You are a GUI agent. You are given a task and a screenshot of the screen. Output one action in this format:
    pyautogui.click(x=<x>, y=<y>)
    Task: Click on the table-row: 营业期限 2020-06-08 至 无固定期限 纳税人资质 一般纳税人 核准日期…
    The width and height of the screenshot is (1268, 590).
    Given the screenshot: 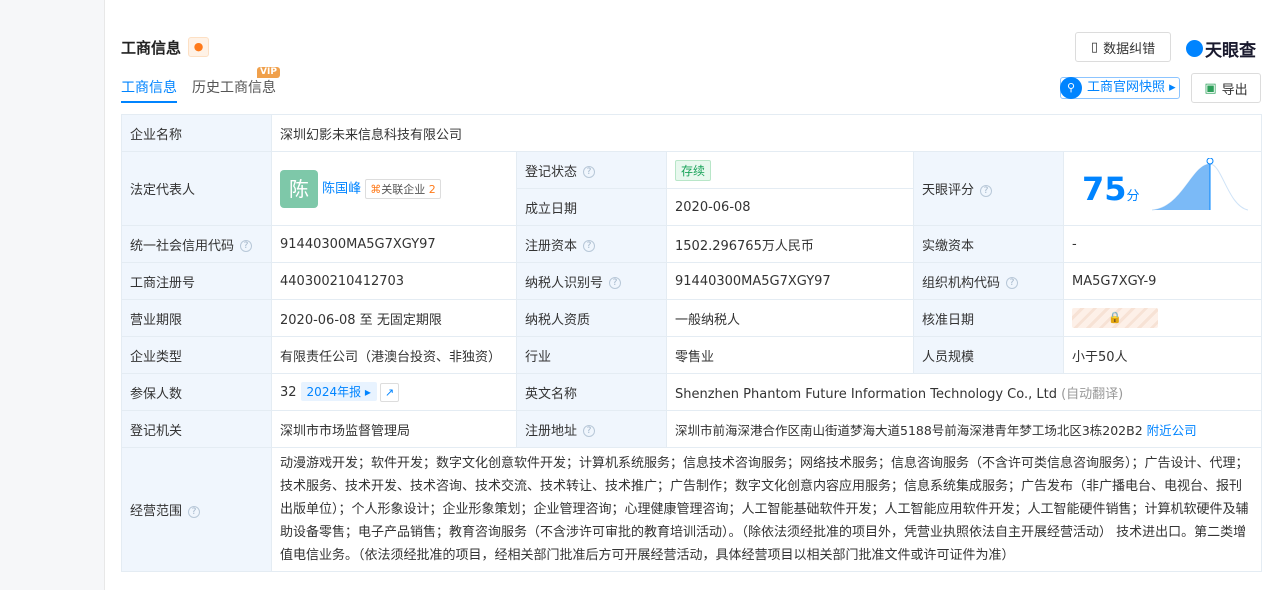 What is the action you would take?
    pyautogui.click(x=692, y=318)
    